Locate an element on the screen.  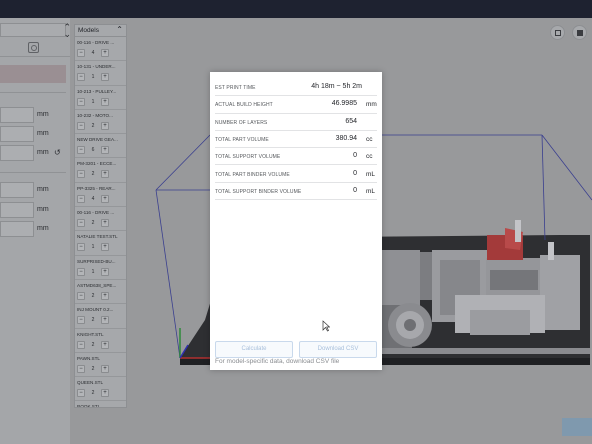
models-title: Models is located at coordinates (88, 30).